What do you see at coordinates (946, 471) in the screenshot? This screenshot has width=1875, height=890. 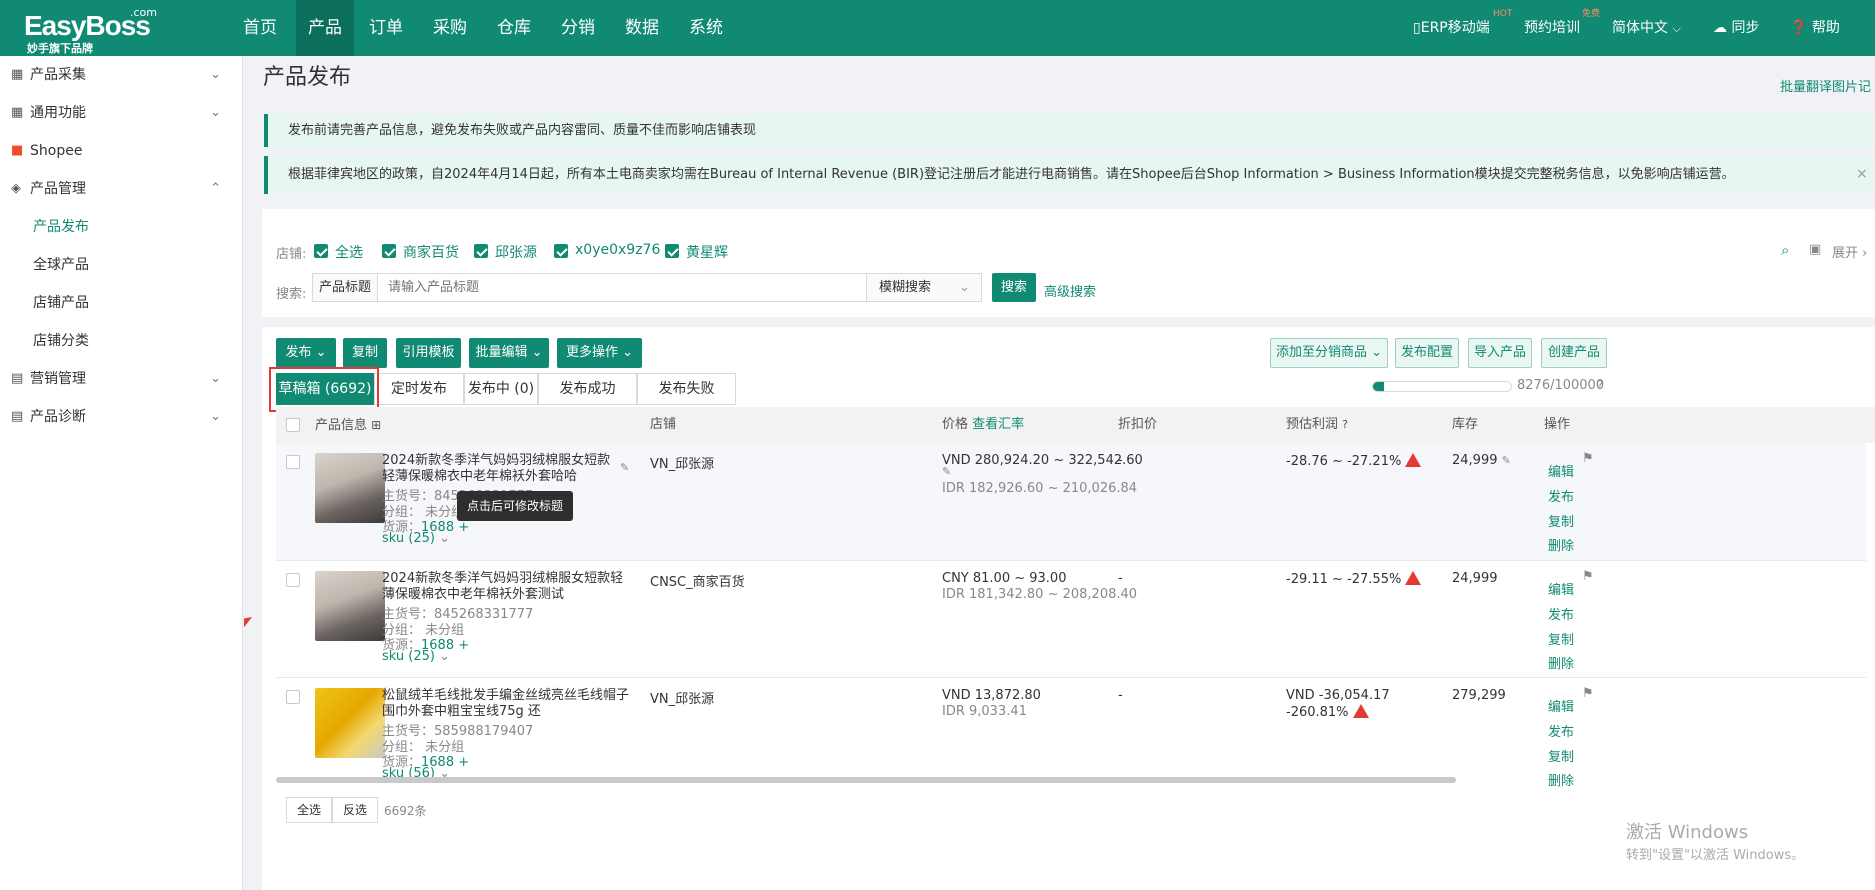 I see `edit-price-icon: ✎` at bounding box center [946, 471].